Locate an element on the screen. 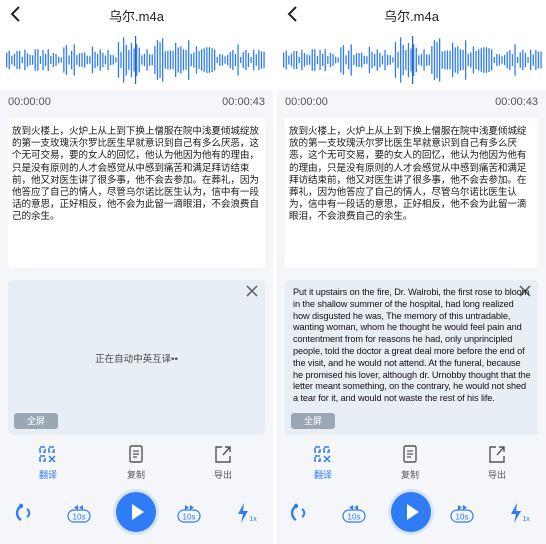 This screenshot has width=546, height=544. close-icon is located at coordinates (252, 291).